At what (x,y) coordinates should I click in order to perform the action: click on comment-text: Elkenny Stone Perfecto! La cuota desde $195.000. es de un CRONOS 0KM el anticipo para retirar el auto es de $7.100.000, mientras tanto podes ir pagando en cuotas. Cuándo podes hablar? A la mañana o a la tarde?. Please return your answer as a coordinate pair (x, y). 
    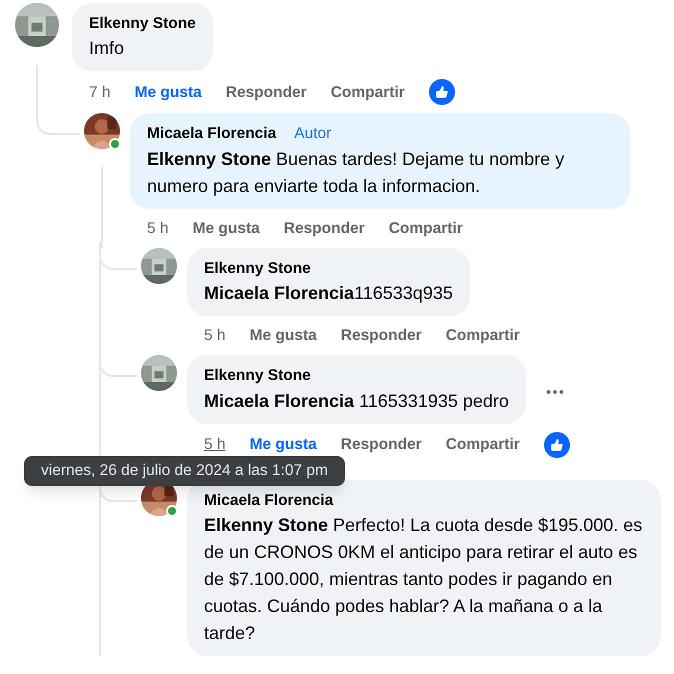
    Looking at the image, I should click on (424, 579).